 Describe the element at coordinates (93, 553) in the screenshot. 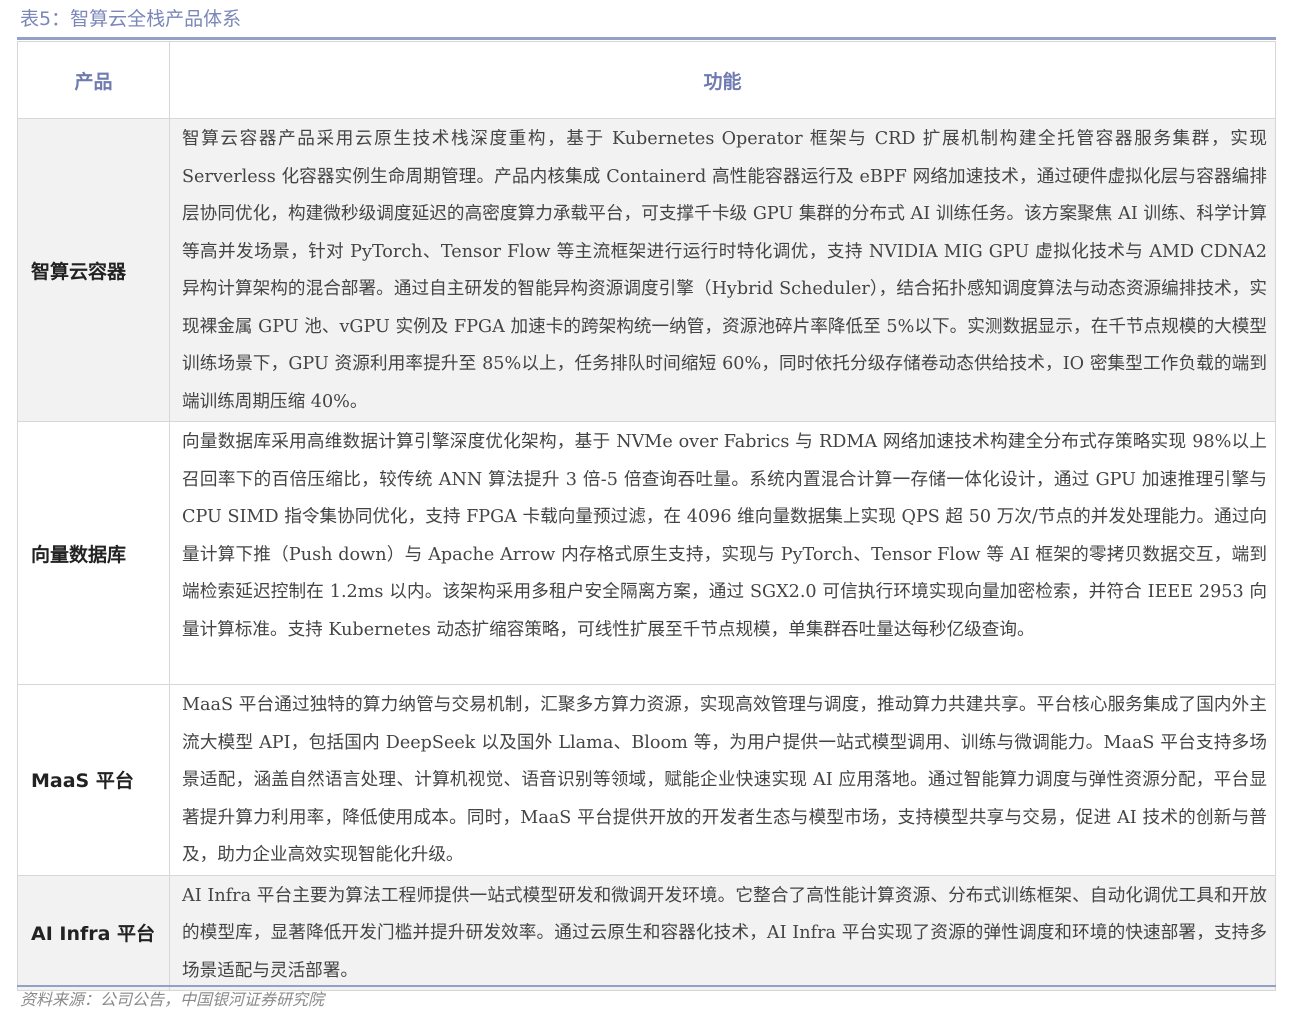

I see `product-name: 向量数据库` at that location.